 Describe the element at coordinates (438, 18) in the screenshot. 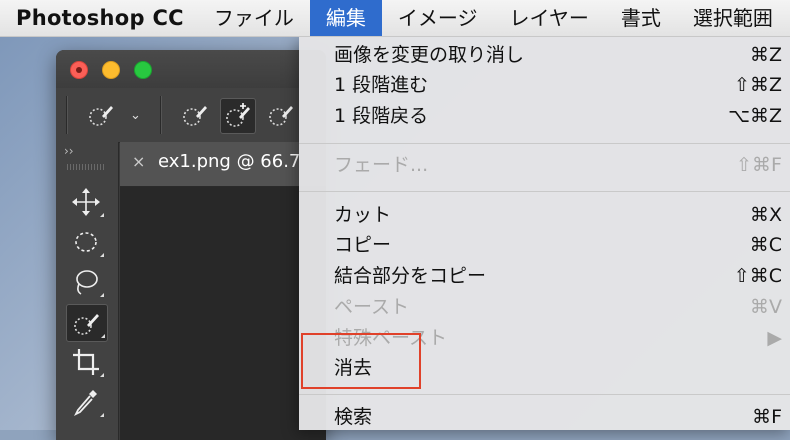

I see `menu-image: イメージ` at that location.